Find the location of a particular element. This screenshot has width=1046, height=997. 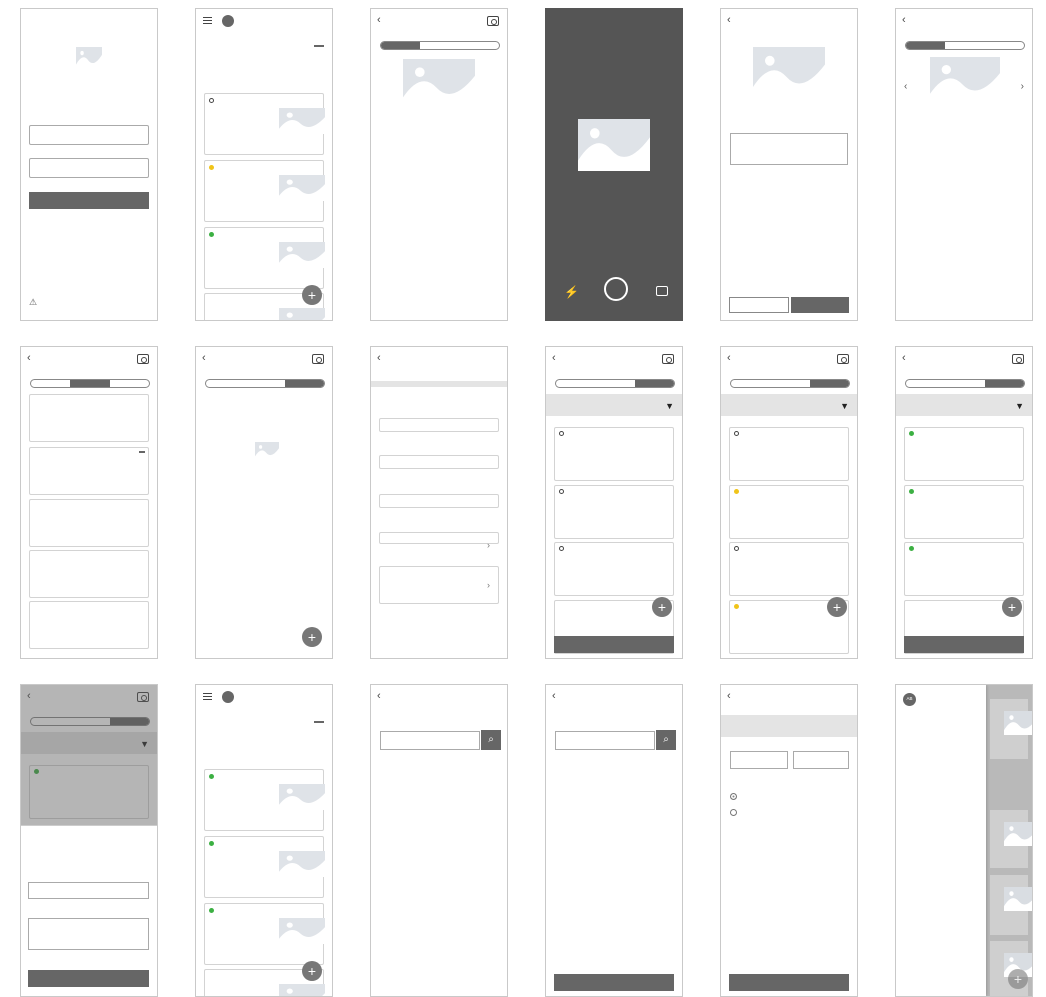

login-button is located at coordinates (89, 200).